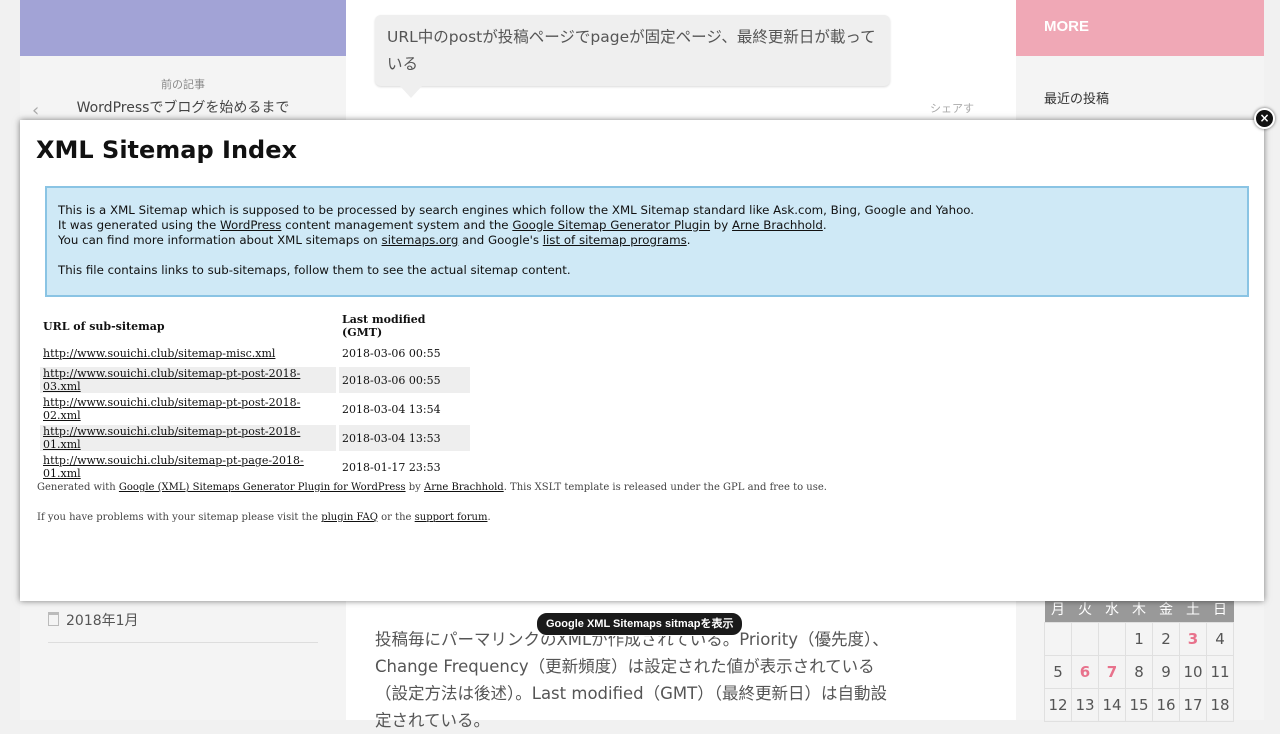 Image resolution: width=1280 pixels, height=734 pixels. What do you see at coordinates (396, 517) in the screenshot?
I see `footer-text: or the` at bounding box center [396, 517].